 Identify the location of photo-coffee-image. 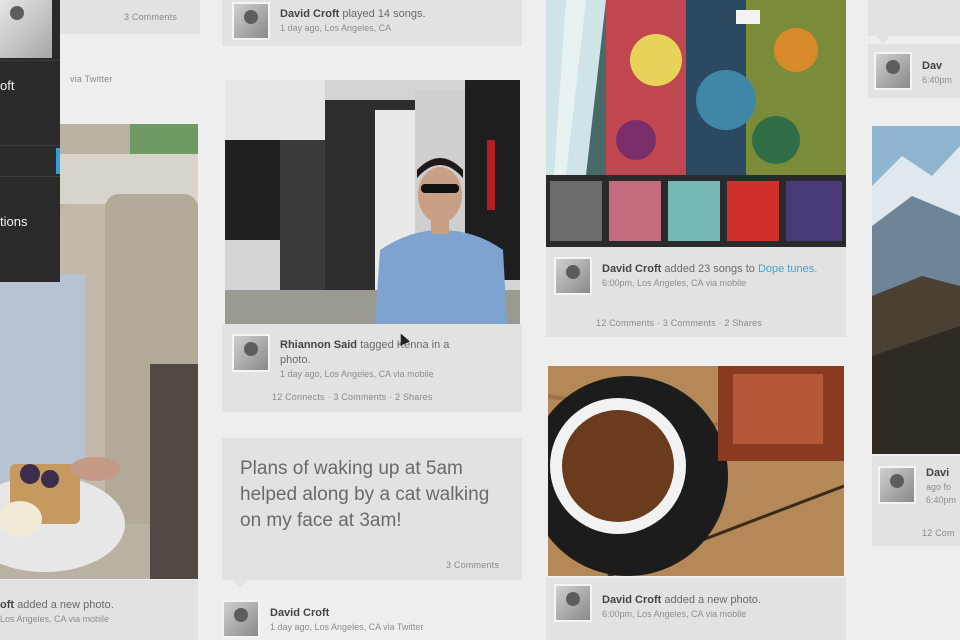
(696, 471).